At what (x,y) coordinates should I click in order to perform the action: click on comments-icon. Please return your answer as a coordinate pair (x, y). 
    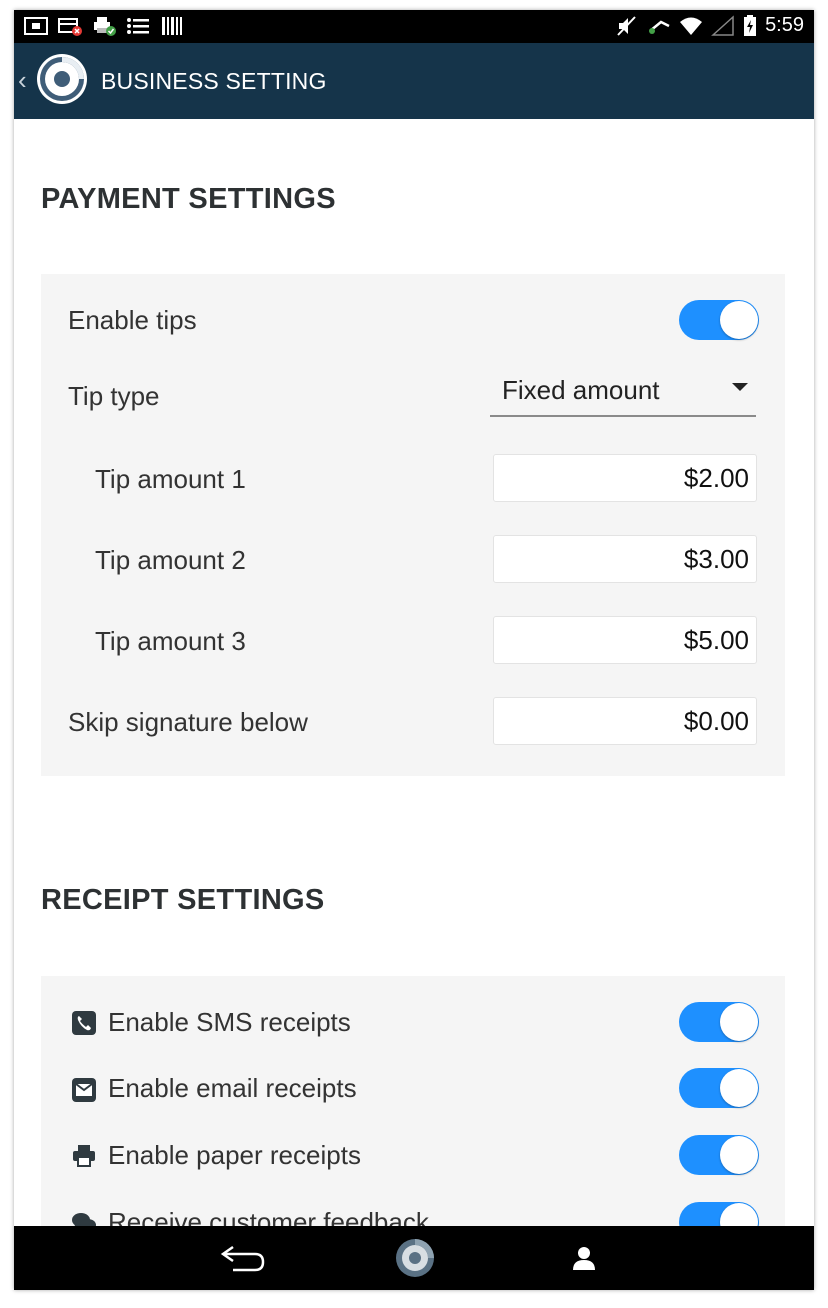
    Looking at the image, I should click on (84, 1219).